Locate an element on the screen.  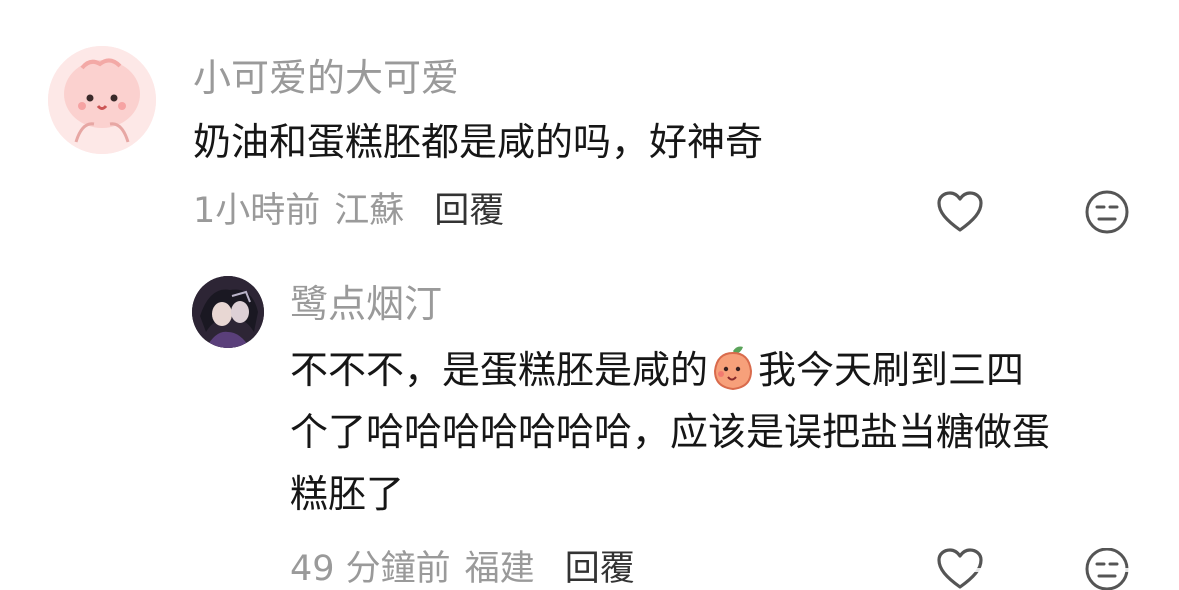
reply-text-line-1: 不不不，是蛋糕胚是咸的 我今天刷到三四 is located at coordinates (657, 370).